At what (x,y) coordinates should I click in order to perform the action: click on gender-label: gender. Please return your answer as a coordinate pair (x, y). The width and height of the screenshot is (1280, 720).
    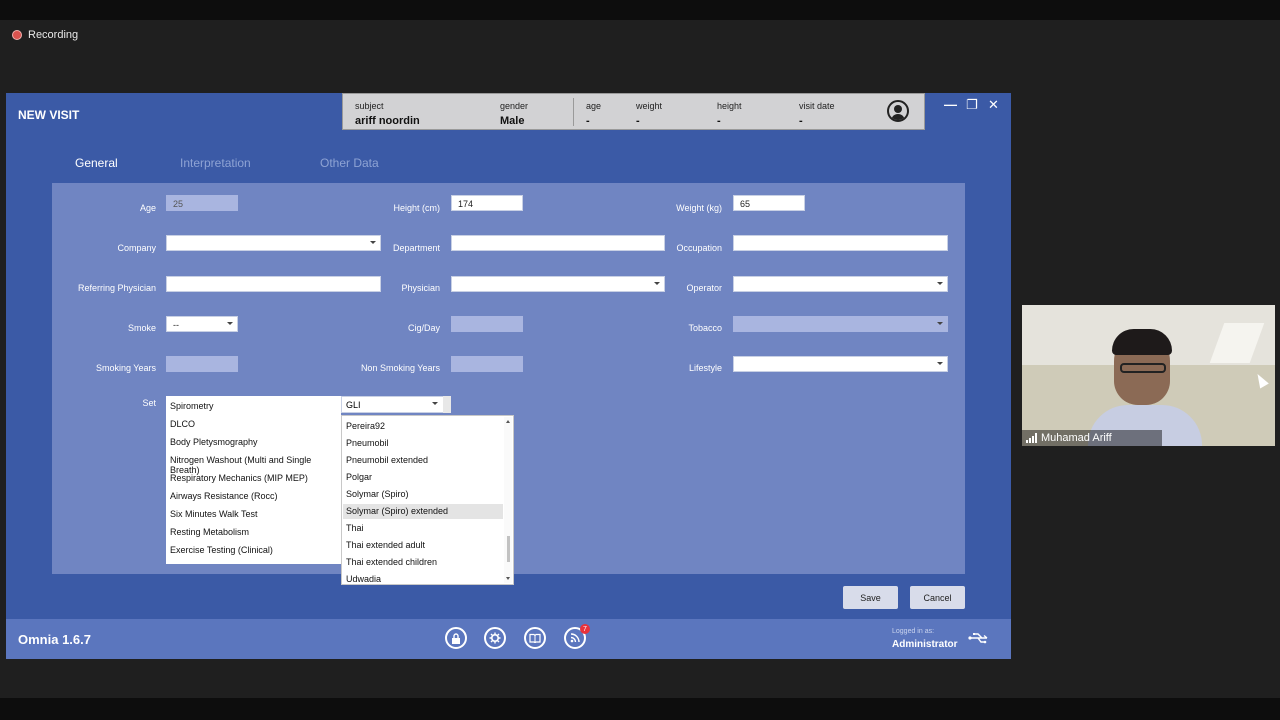
    Looking at the image, I should click on (514, 106).